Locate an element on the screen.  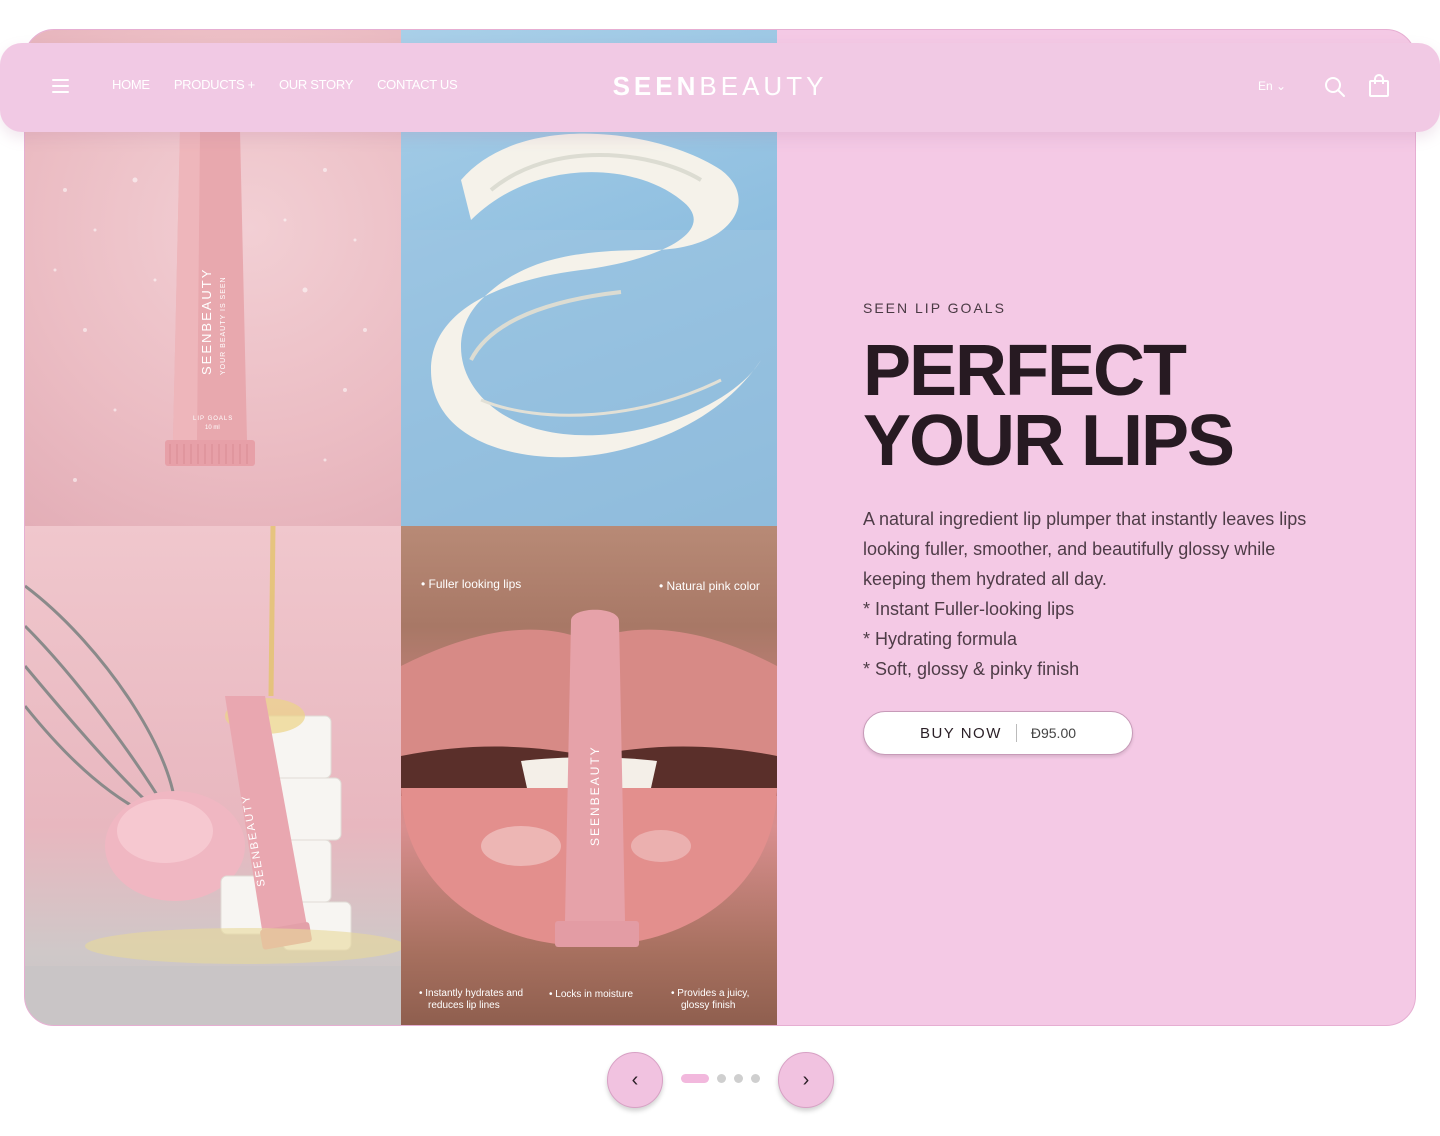
slider-prev-button: ‹ is located at coordinates (635, 1080).